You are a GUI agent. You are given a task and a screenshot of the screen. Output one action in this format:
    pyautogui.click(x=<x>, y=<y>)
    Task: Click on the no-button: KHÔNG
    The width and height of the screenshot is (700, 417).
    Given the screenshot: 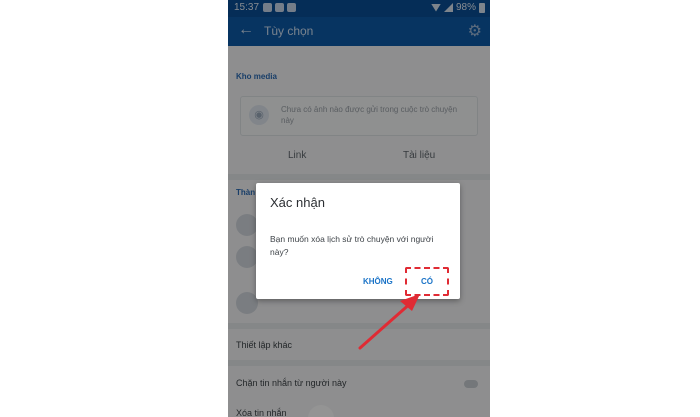 What is the action you would take?
    pyautogui.click(x=378, y=281)
    